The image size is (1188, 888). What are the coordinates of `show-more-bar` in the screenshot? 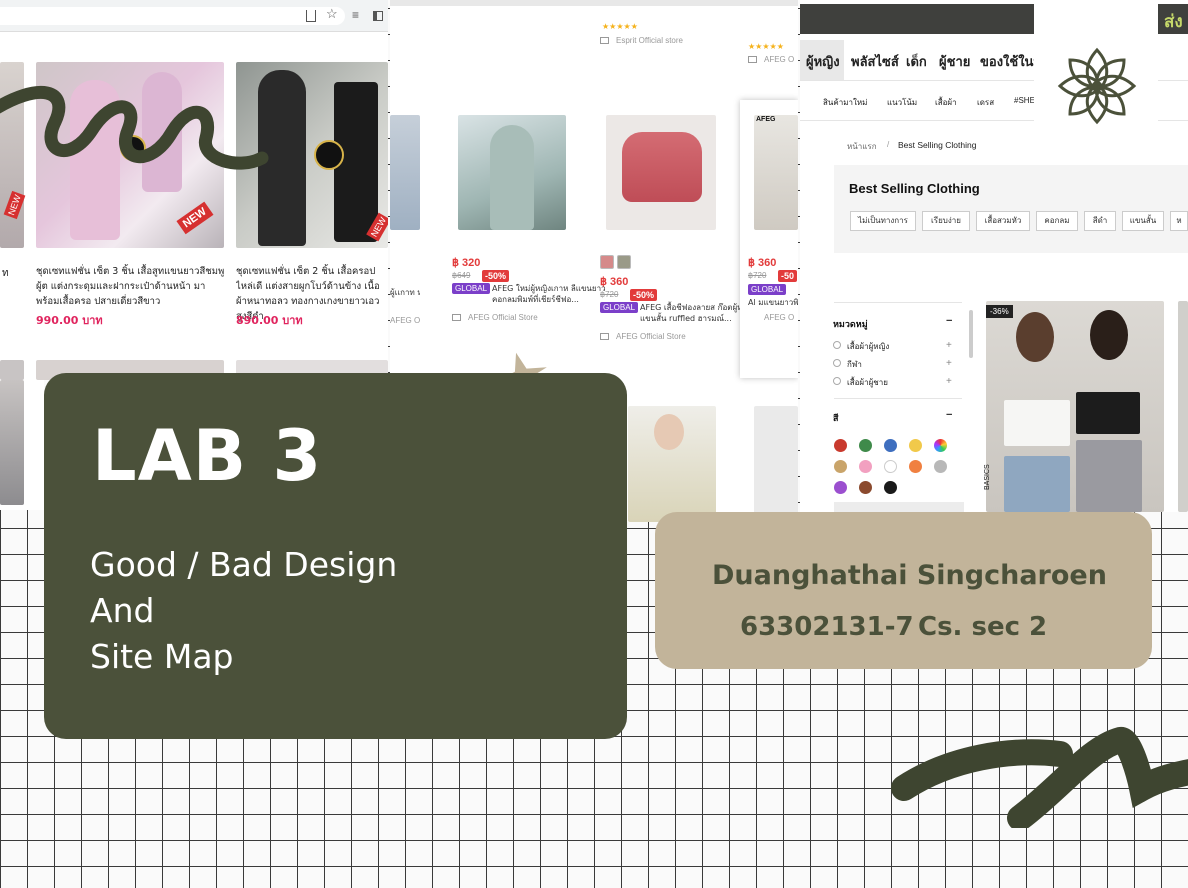 It's located at (899, 507).